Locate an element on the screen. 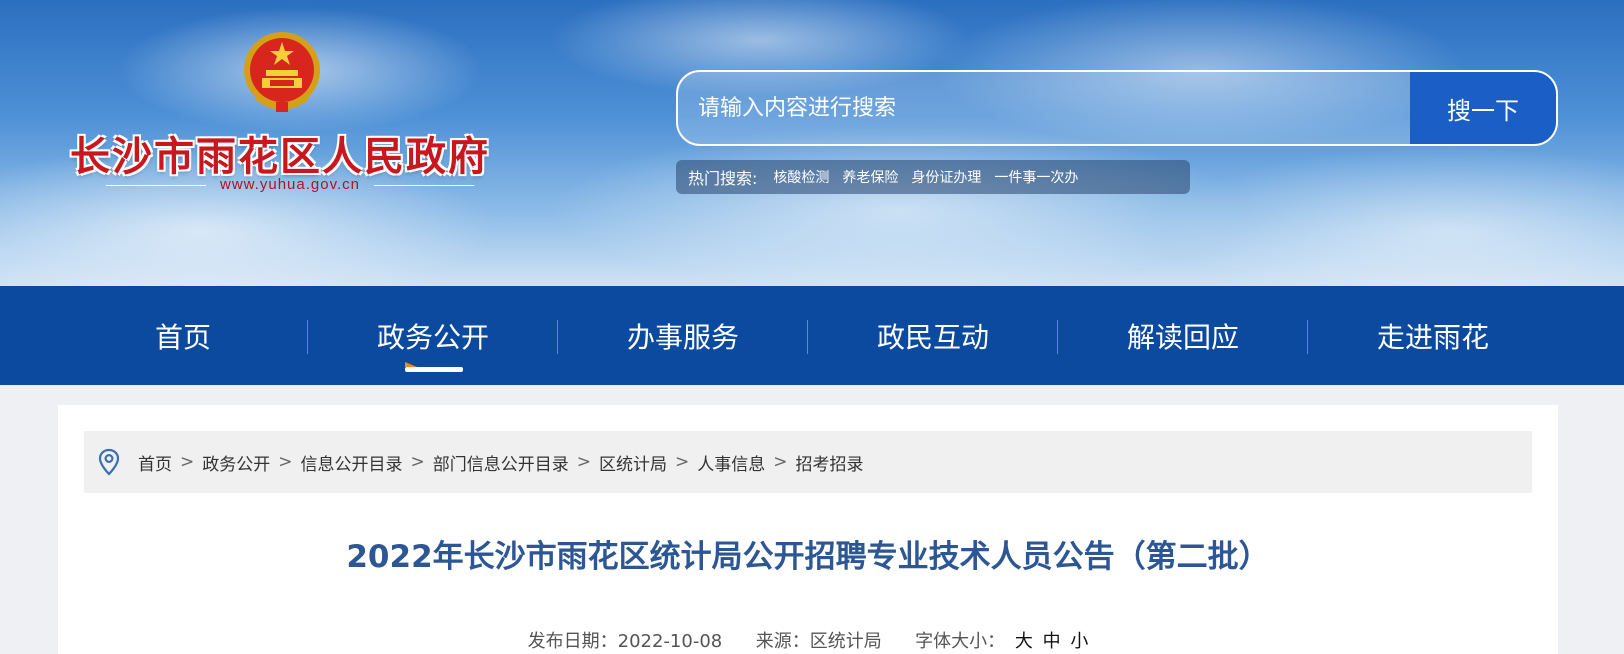 The width and height of the screenshot is (1624, 654). url-divider-right is located at coordinates (423, 185).